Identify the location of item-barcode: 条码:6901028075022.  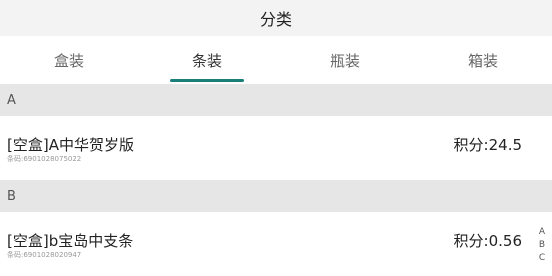
(44, 159).